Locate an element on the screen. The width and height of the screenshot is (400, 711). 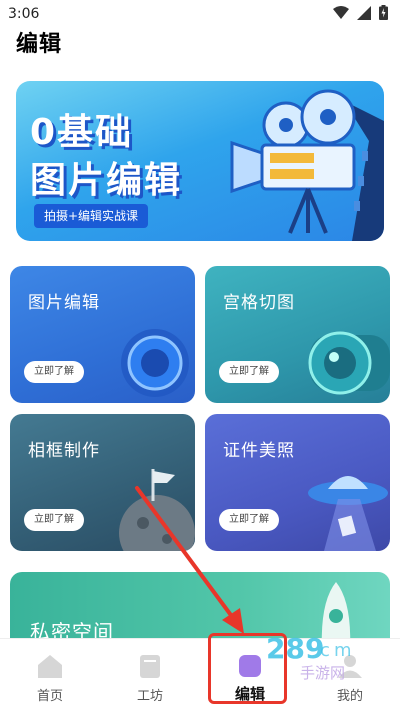
annotation-highlight-box is located at coordinates (247, 668).